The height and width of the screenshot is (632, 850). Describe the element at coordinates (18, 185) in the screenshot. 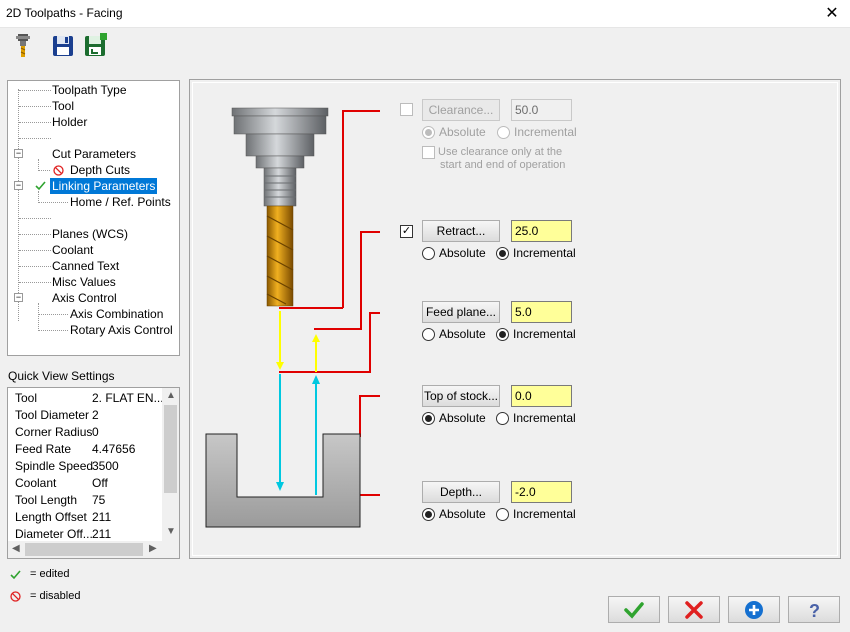

I see `collapse-toggle-linking-parameters: −` at that location.